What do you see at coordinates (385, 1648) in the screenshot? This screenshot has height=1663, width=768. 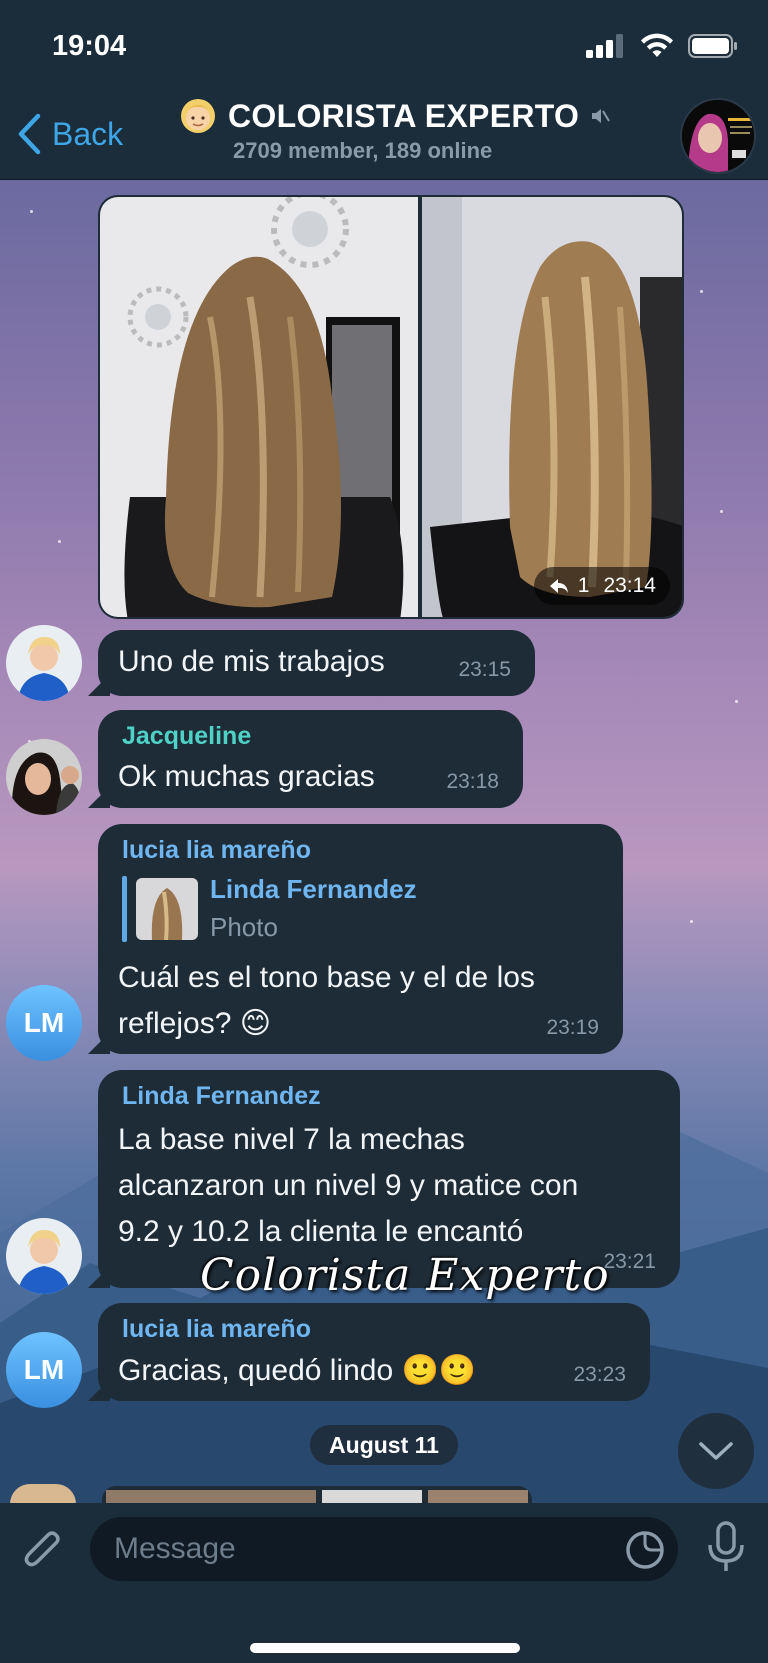 I see `home-indicator` at bounding box center [385, 1648].